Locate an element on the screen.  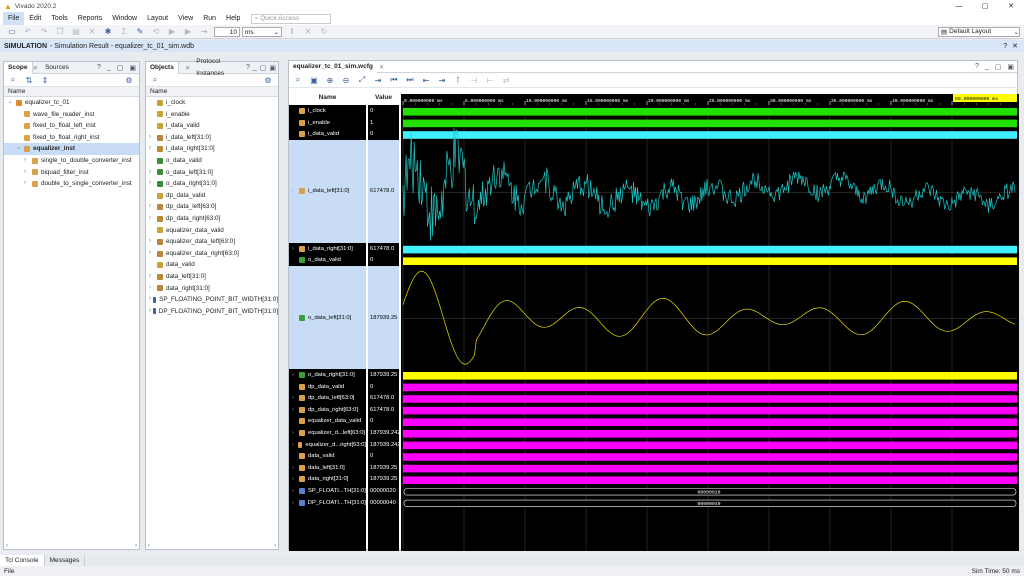
zoom-out-icon: ⊖ is located at coordinates (346, 80).